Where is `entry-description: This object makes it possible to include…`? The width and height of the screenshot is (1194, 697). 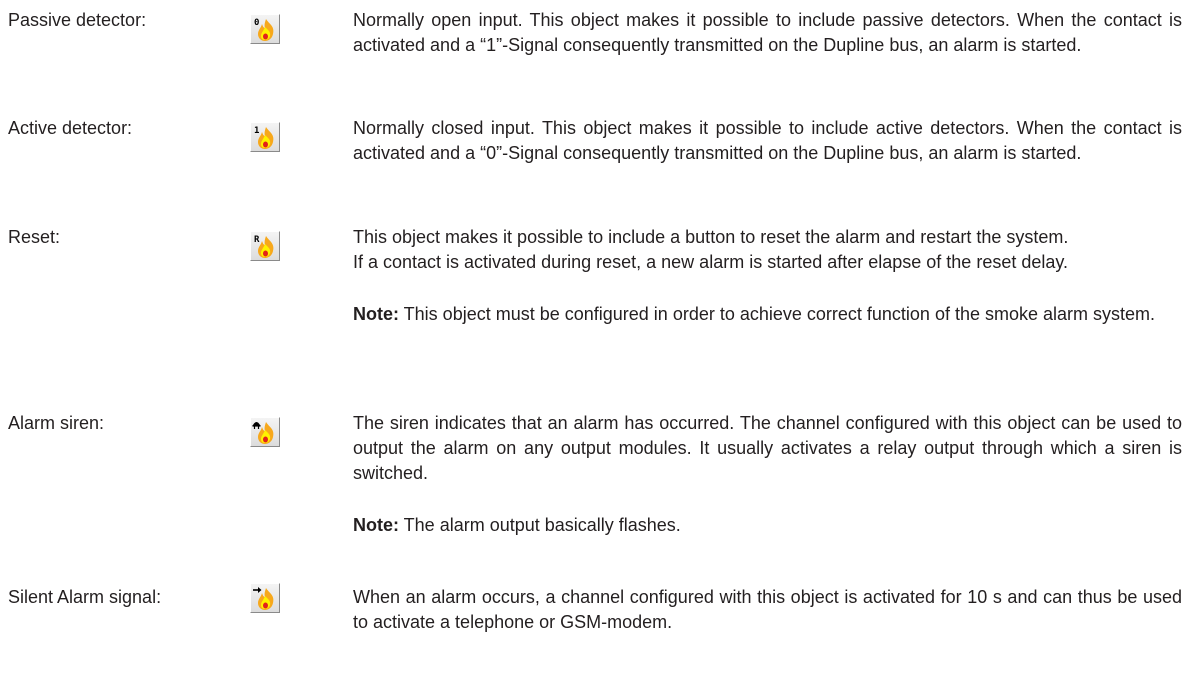
entry-description: This object makes it possible to include… is located at coordinates (767, 276).